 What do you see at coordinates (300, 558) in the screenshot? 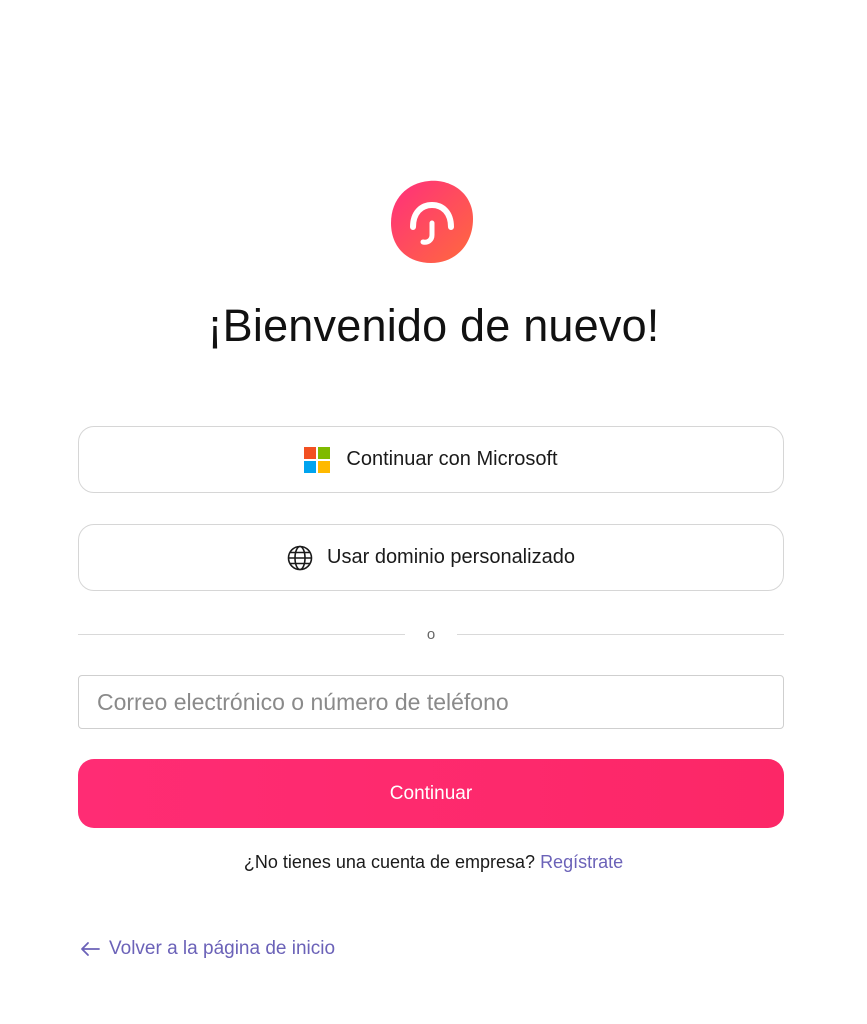
I see `globe-icon` at bounding box center [300, 558].